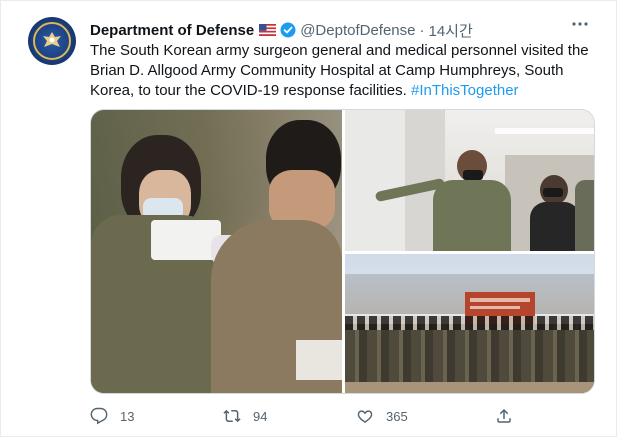 The width and height of the screenshot is (617, 437). What do you see at coordinates (469, 180) in the screenshot?
I see `photo-hospital-tour` at bounding box center [469, 180].